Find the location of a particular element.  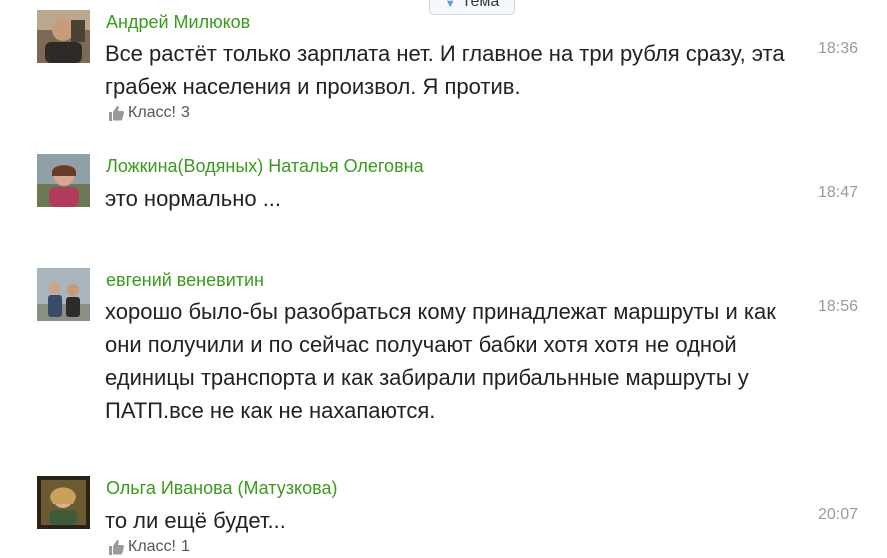

author-name: евгений веневитин is located at coordinates (185, 280).